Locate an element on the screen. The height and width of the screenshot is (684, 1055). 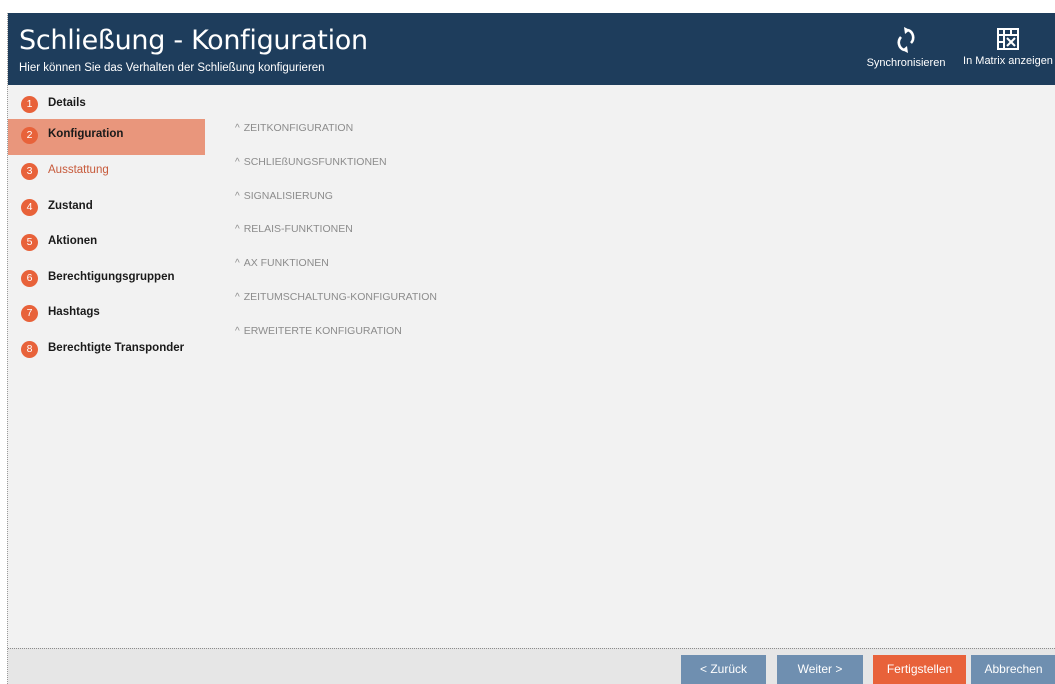
section-label: AX FUNKTIONEN is located at coordinates (286, 263).